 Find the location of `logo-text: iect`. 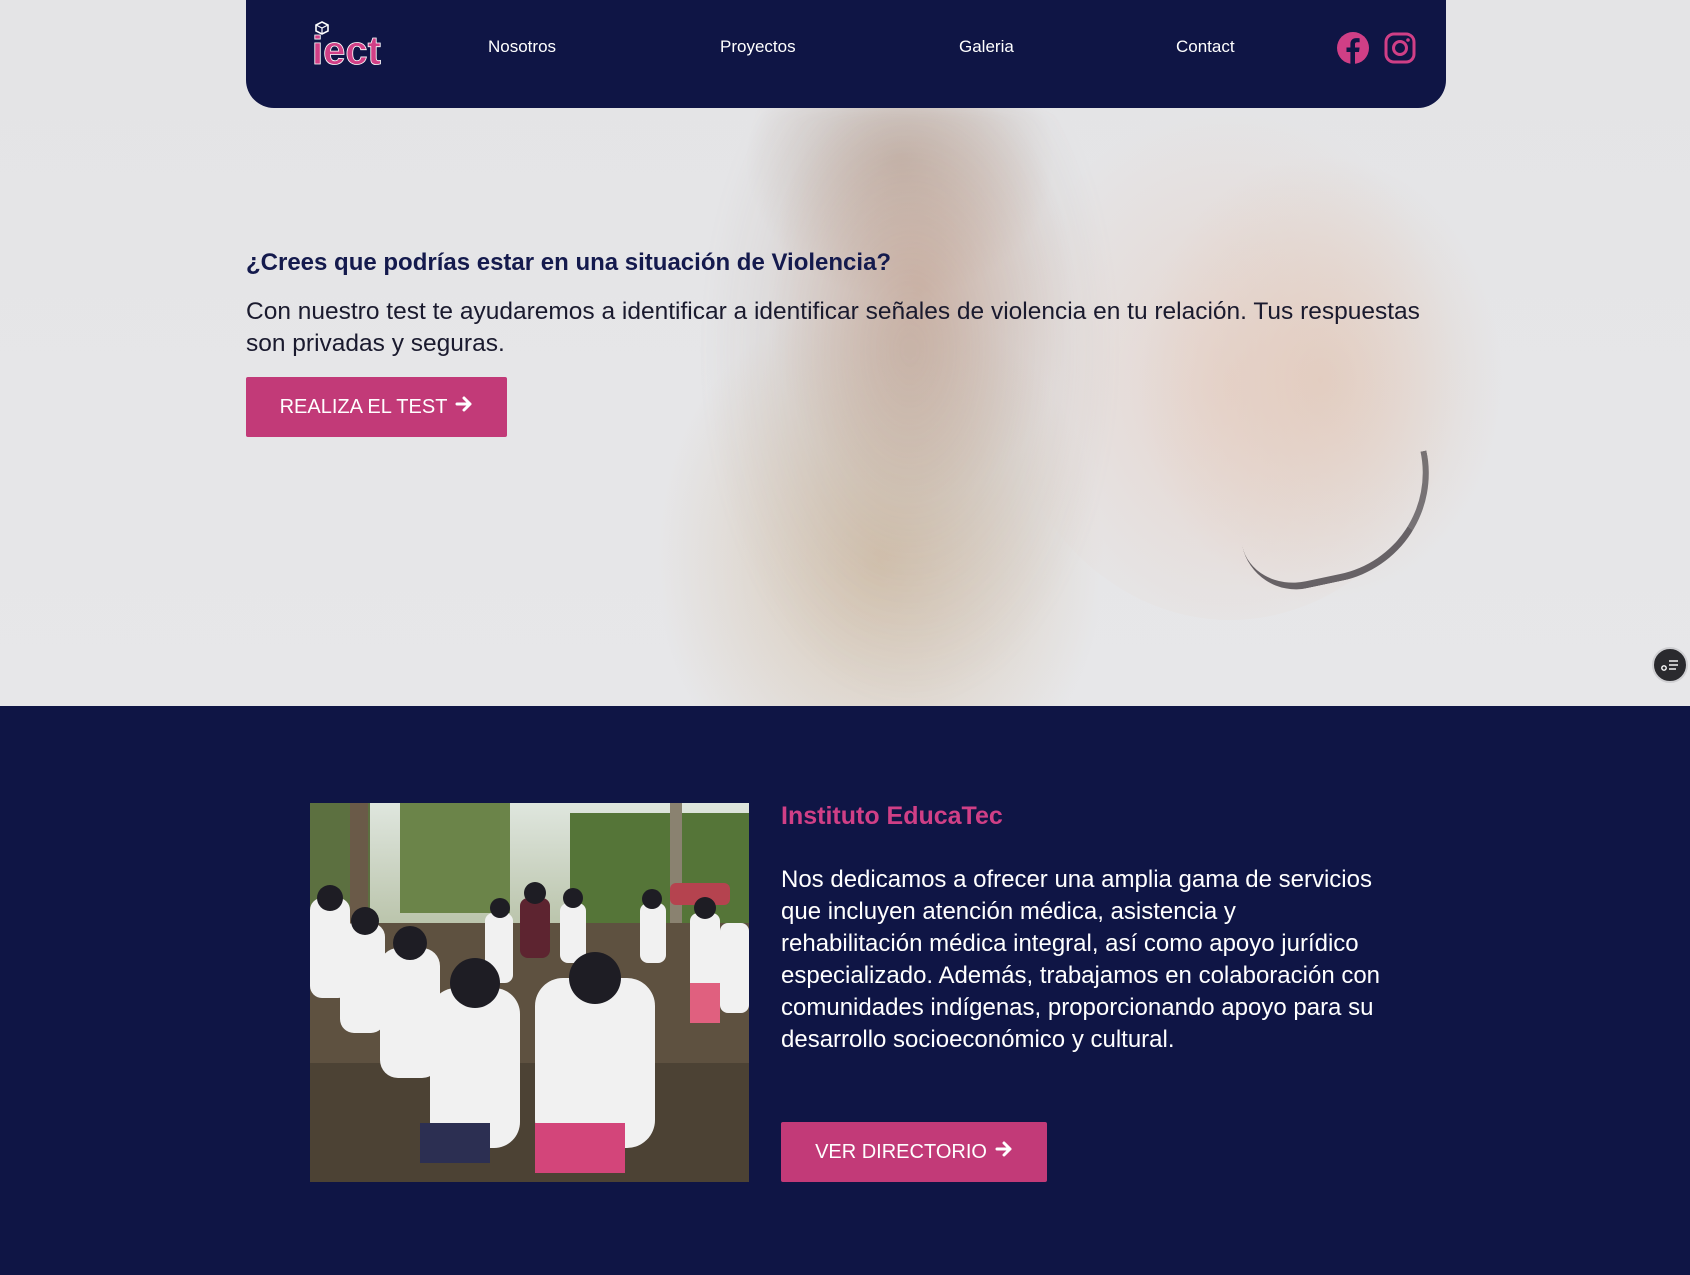

logo-text: iect is located at coordinates (346, 48).